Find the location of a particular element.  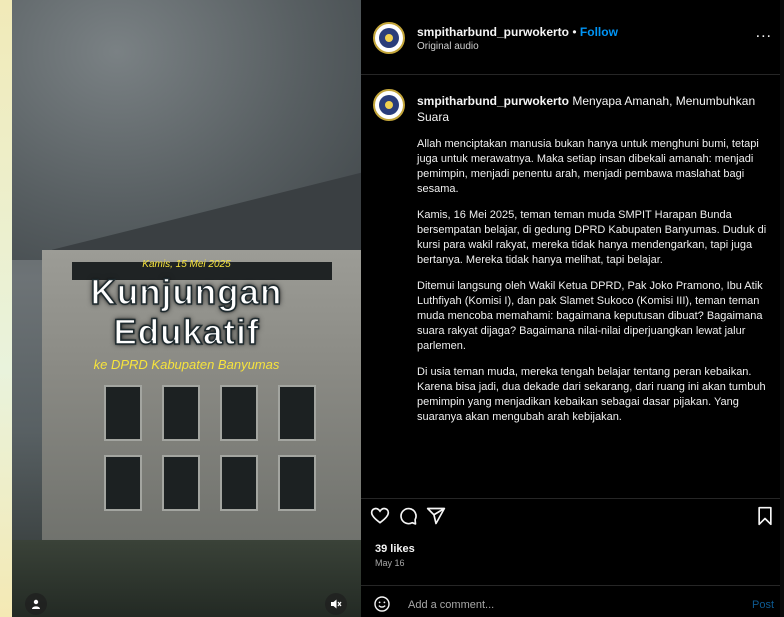

send-icon is located at coordinates (436, 516).